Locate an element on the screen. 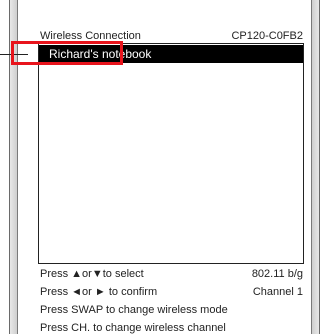 The width and height of the screenshot is (328, 334). device-id: CP120-C0FB2 is located at coordinates (267, 36).